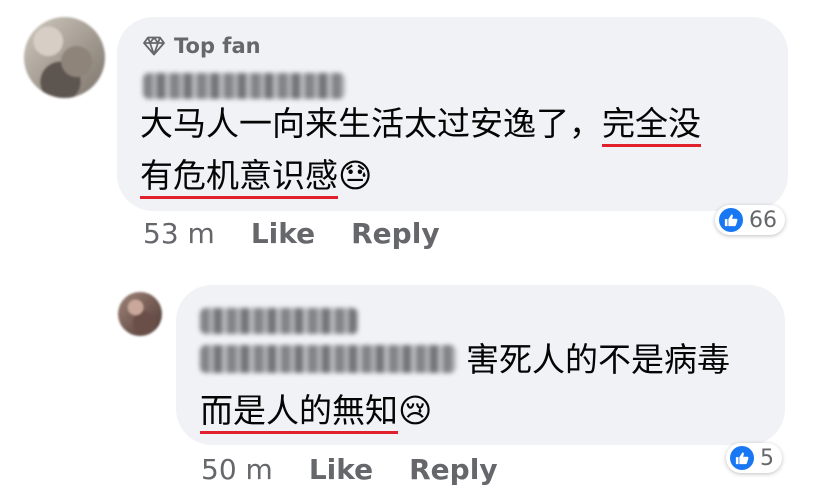 Image resolution: width=828 pixels, height=497 pixels. I want to click on top-fan-label: Top fan, so click(217, 46).